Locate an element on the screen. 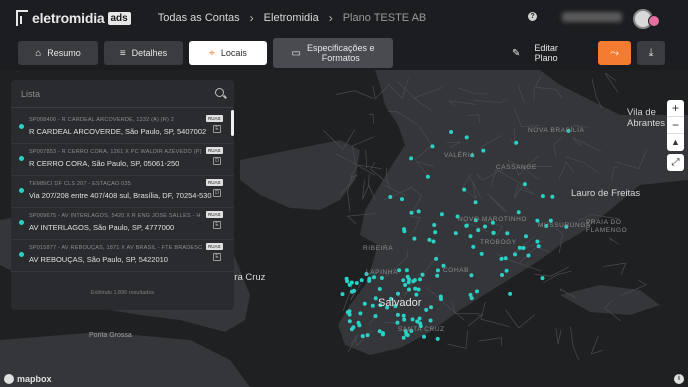 The image size is (688, 387). tab-detalhes: ≡ Detalhes is located at coordinates (143, 53).